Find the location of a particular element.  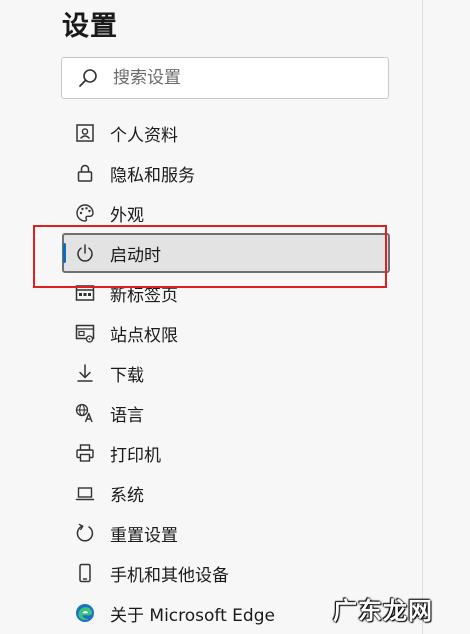

search-input is located at coordinates (233, 78).